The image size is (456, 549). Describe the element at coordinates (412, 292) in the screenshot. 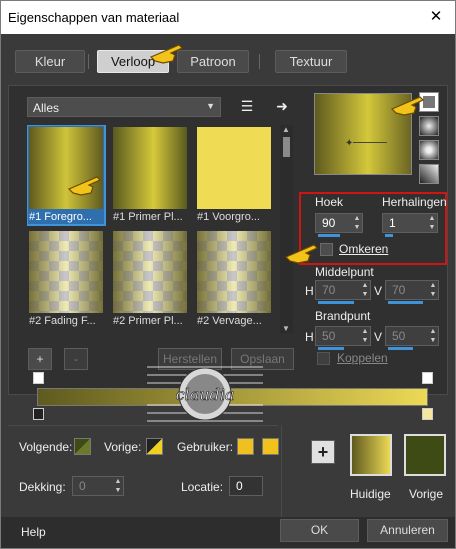

I see `middelpunt-v-input: 70 ▲ ▼` at that location.